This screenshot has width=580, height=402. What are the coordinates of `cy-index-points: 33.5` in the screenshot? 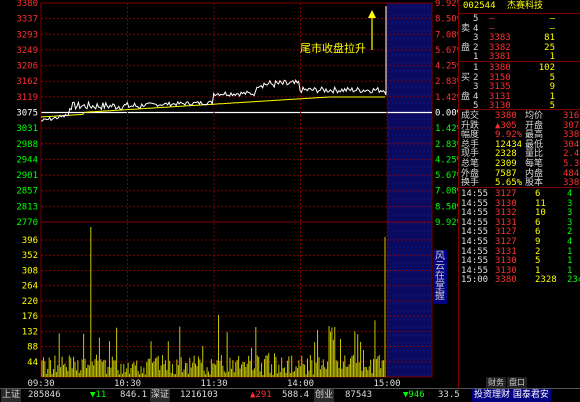 It's located at (449, 395).